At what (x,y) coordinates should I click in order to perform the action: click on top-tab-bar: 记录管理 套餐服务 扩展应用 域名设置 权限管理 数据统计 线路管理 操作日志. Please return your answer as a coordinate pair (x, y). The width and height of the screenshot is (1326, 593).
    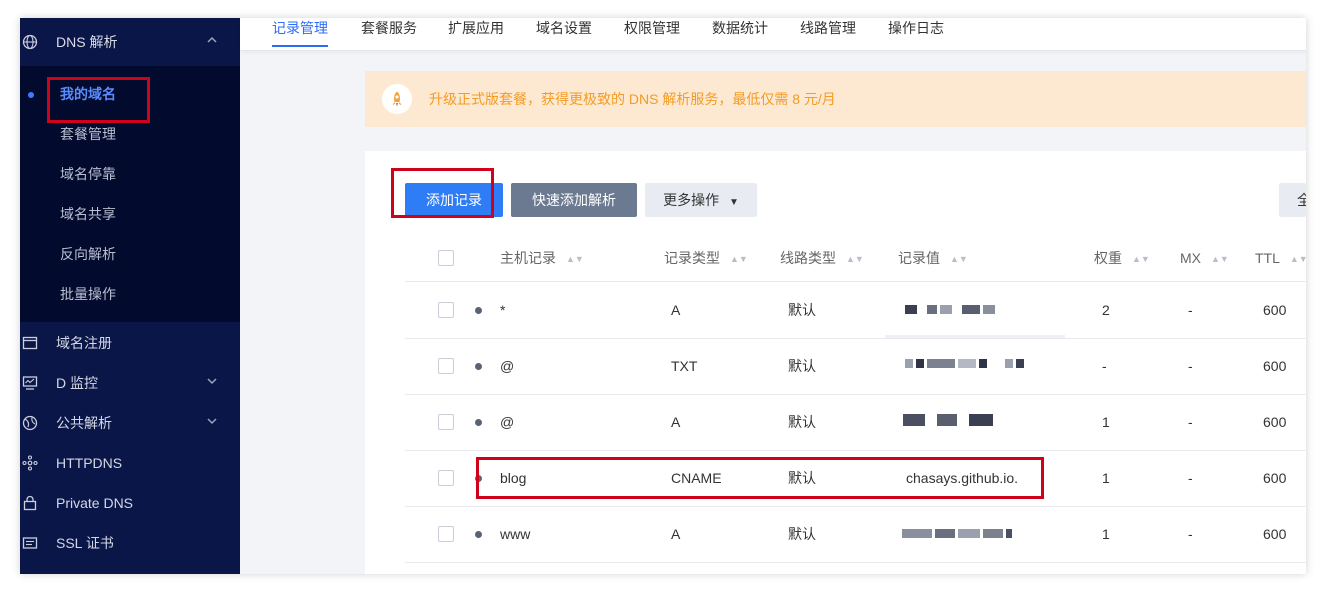
    Looking at the image, I should click on (773, 34).